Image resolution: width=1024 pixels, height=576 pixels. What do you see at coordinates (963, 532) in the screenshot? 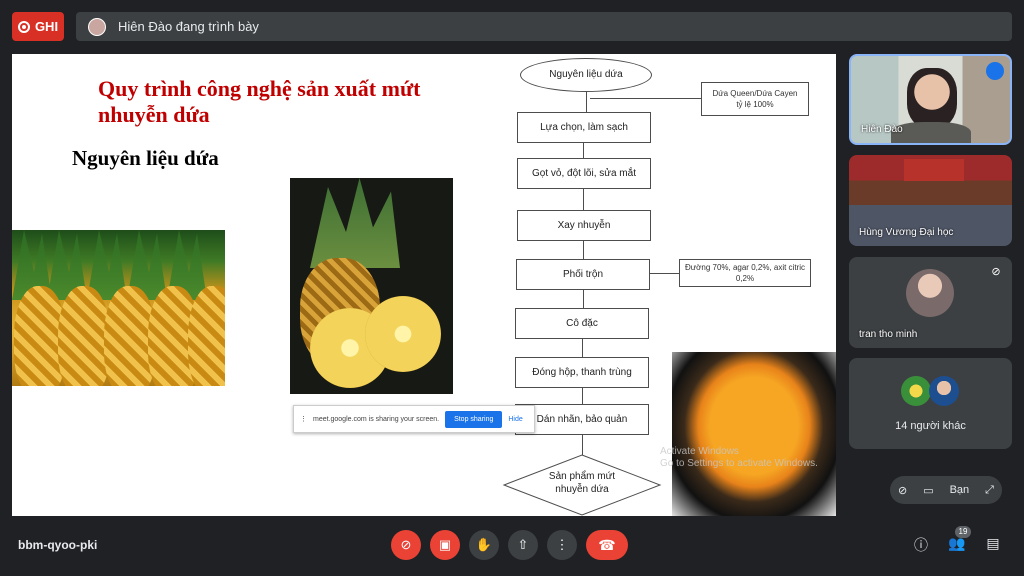
I see `people-count-badge: 19` at bounding box center [963, 532].